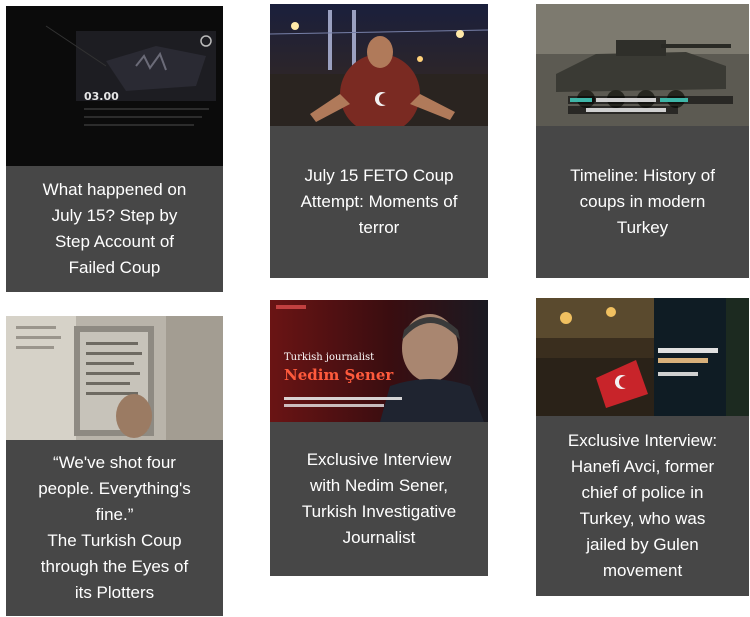 The image size is (750, 617). Describe the element at coordinates (642, 570) in the screenshot. I see `card-title-line: movement` at that location.